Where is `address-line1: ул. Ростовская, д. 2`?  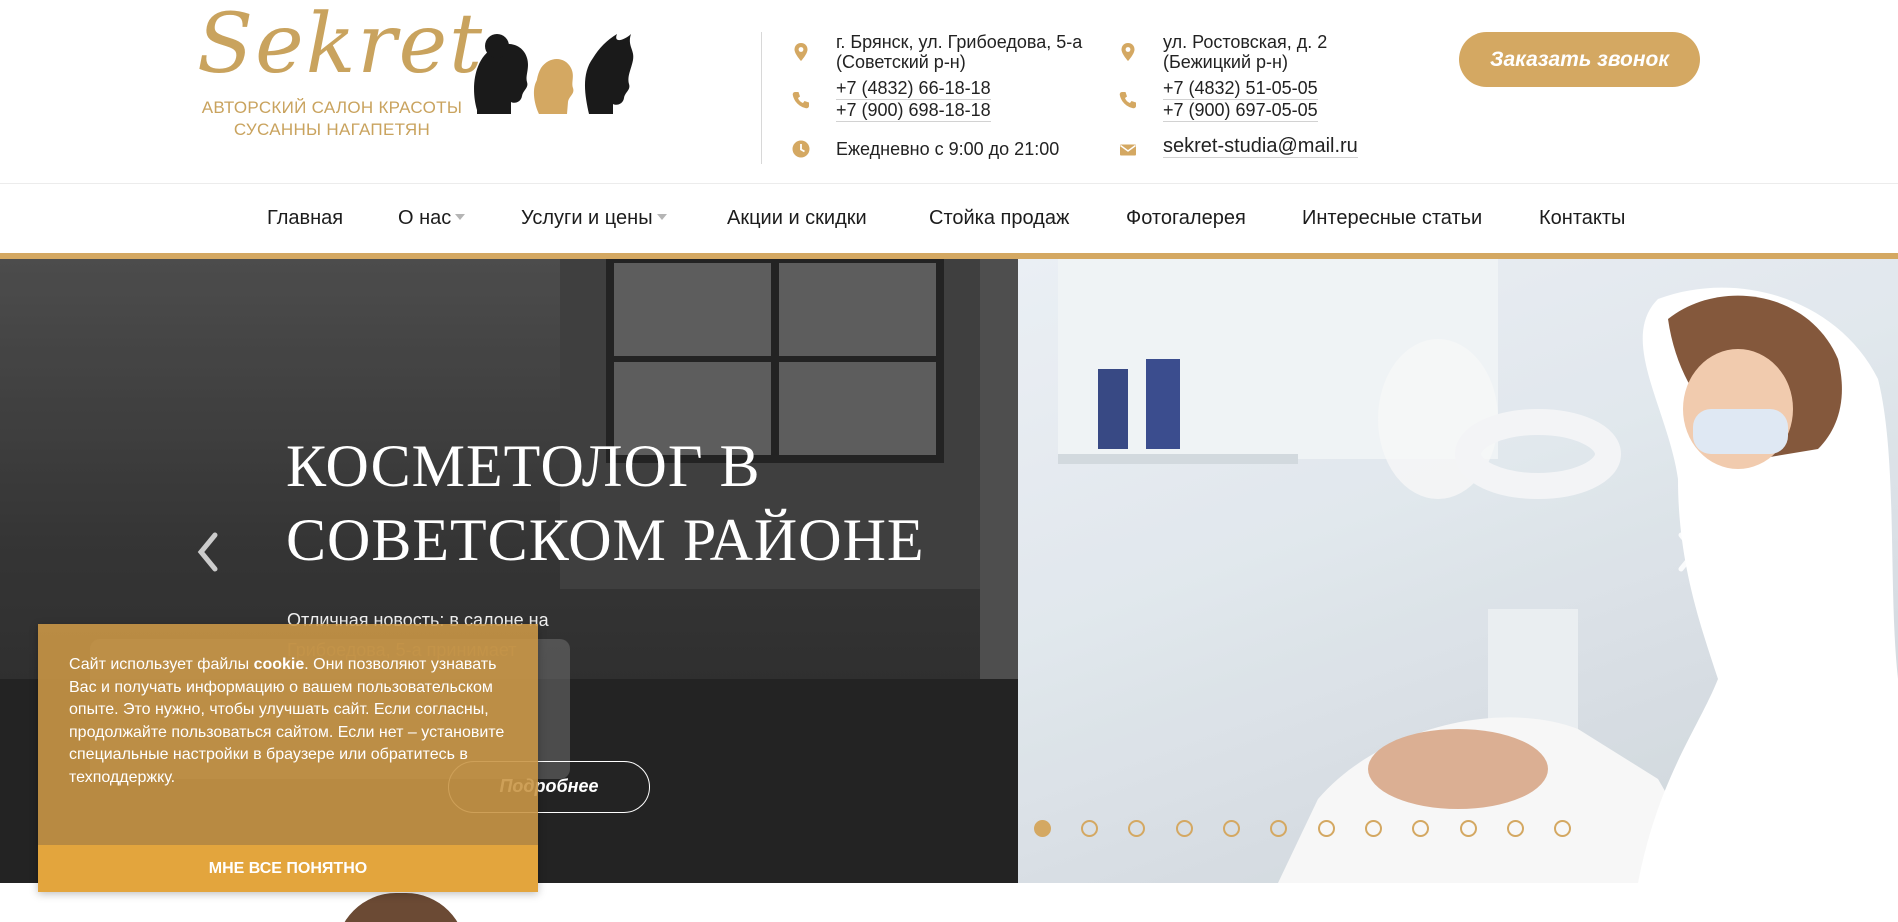
address-line1: ул. Ростовская, д. 2 is located at coordinates (1245, 42).